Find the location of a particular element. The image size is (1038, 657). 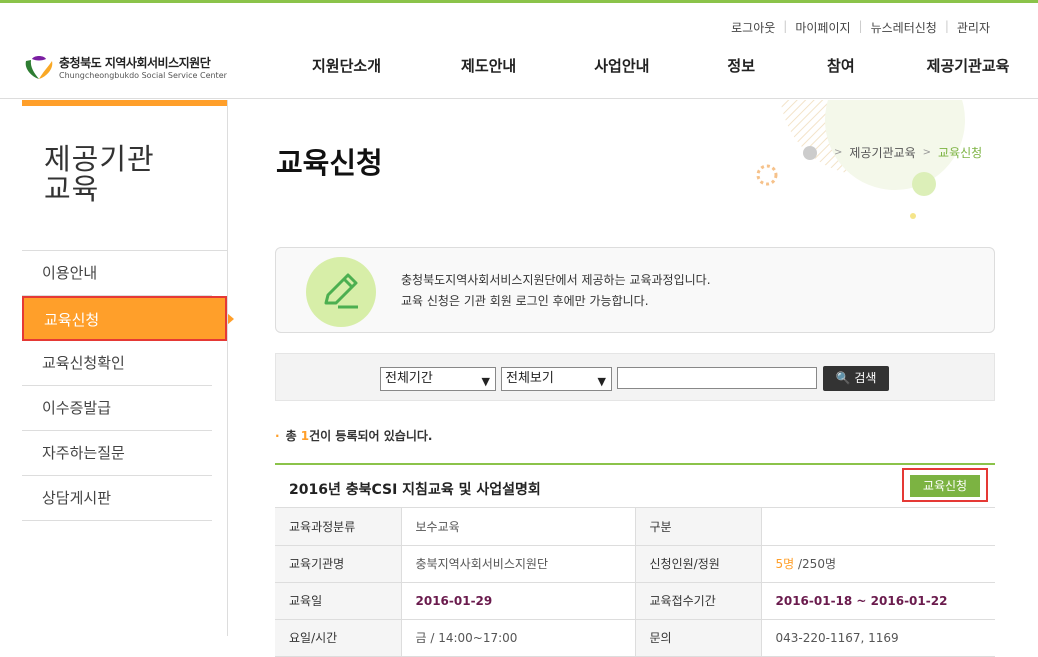

nav-item-info: 정보 is located at coordinates (741, 65).